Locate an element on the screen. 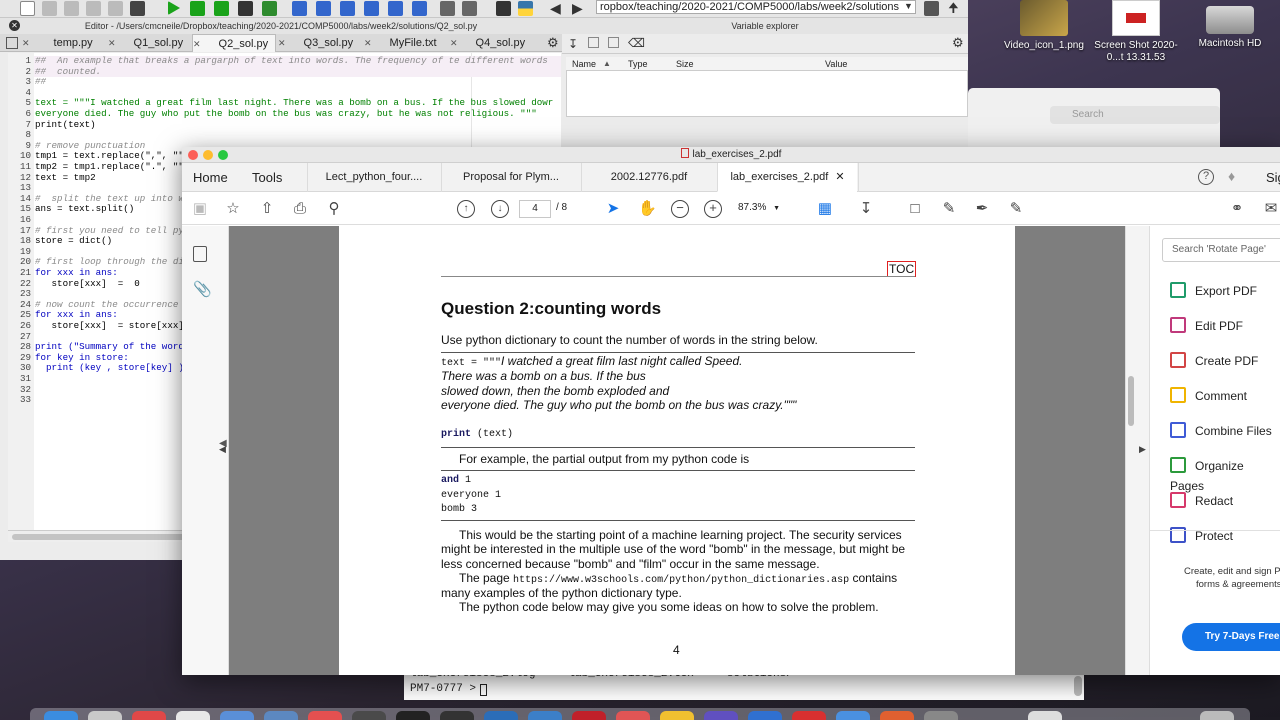  highlight-pen-icon: ✎ is located at coordinates (949, 209).